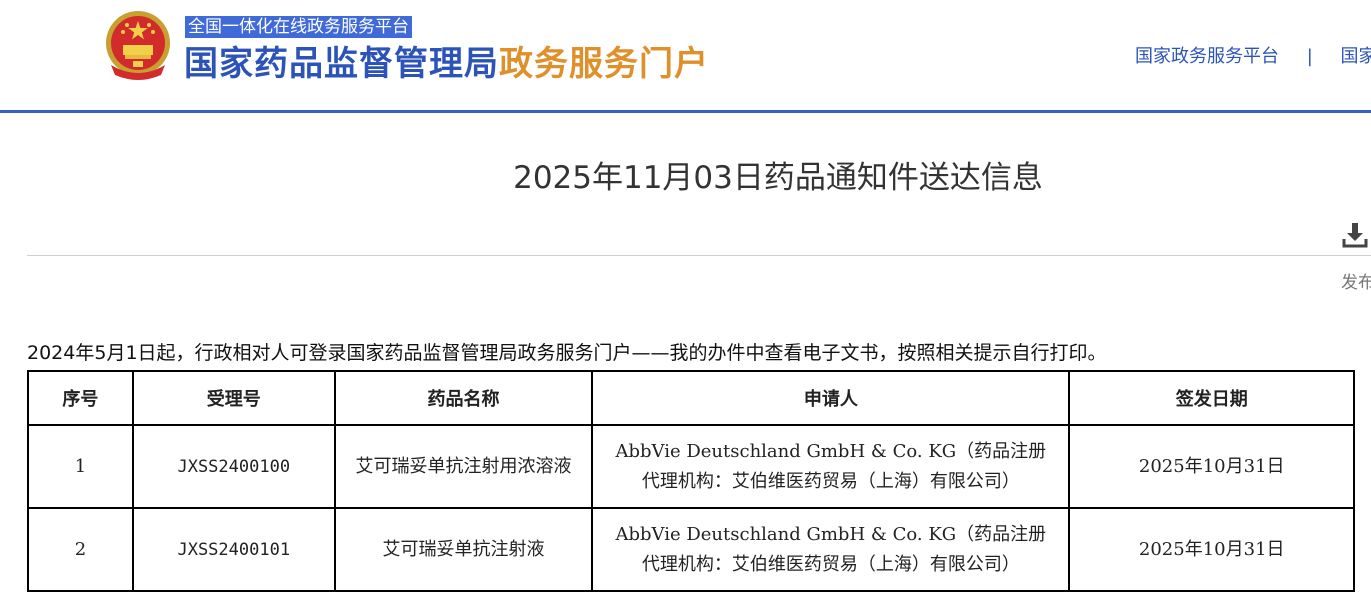  Describe the element at coordinates (233, 549) in the screenshot. I see `cell-accept-no: JXSS2400101` at that location.